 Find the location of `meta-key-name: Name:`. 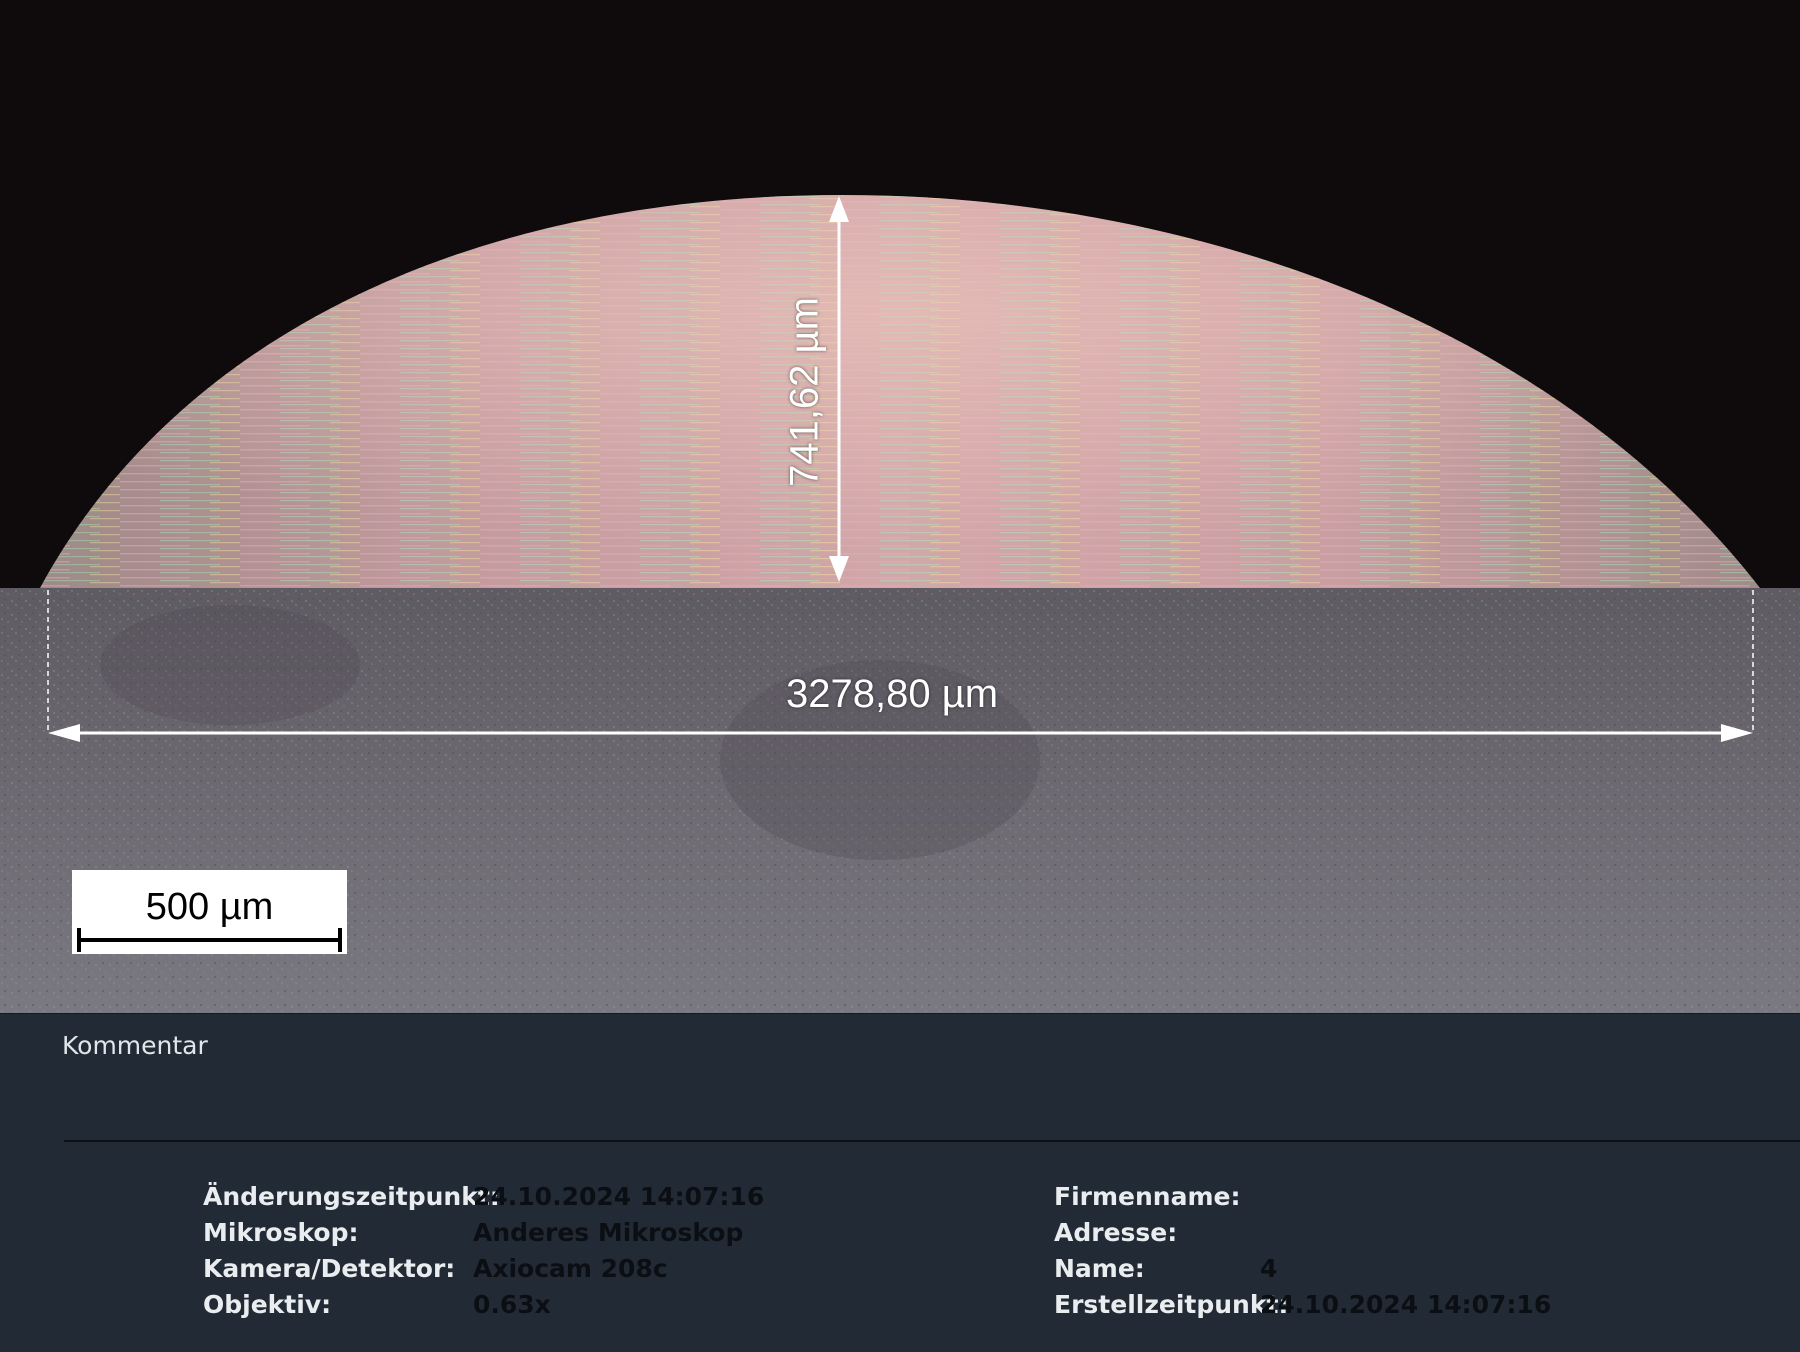

meta-key-name: Name: is located at coordinates (1099, 1268).